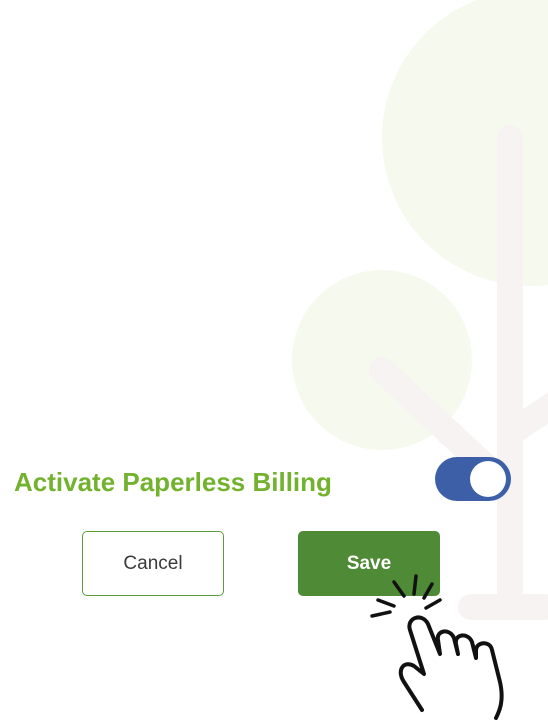 The height and width of the screenshot is (725, 548). I want to click on cancel-button: Cancel, so click(153, 563).